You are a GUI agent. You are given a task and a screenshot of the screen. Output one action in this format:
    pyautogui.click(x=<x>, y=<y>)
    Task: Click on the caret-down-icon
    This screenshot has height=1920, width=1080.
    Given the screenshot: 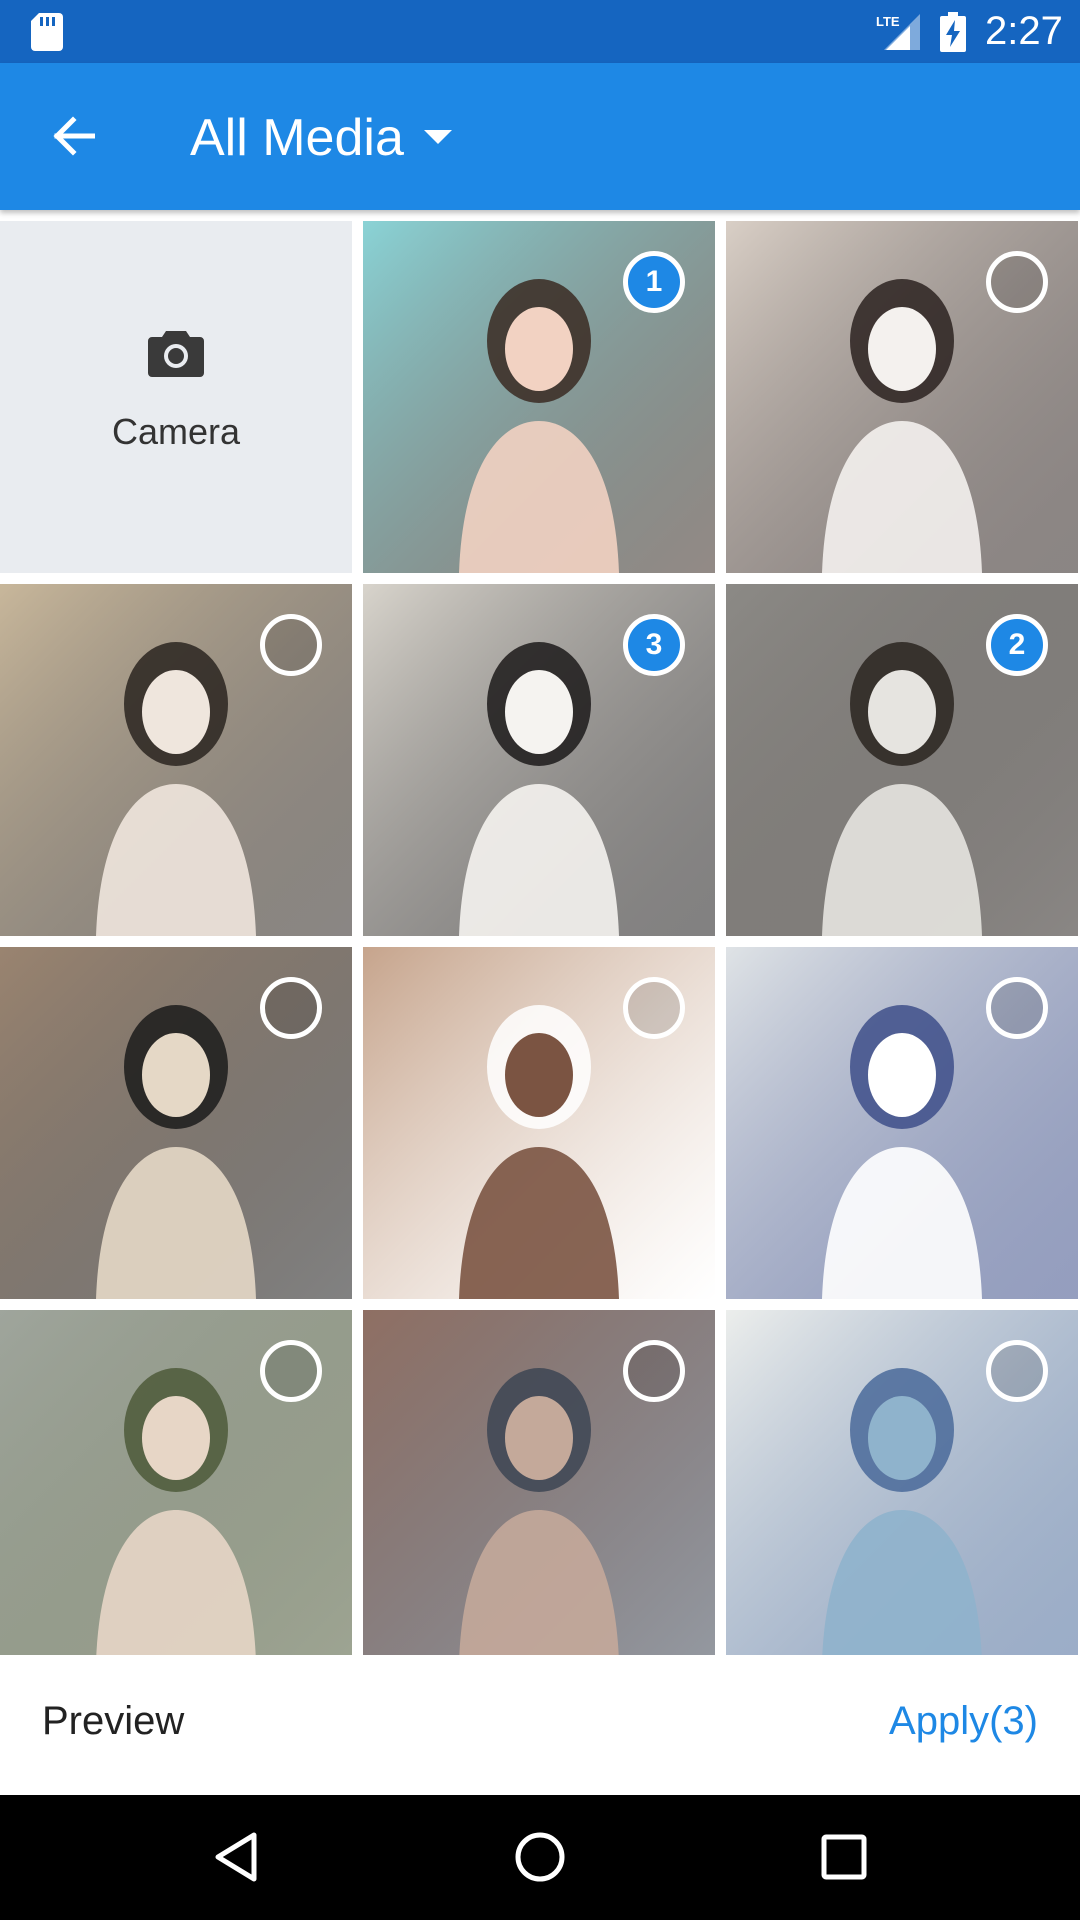 What is the action you would take?
    pyautogui.click(x=437, y=137)
    